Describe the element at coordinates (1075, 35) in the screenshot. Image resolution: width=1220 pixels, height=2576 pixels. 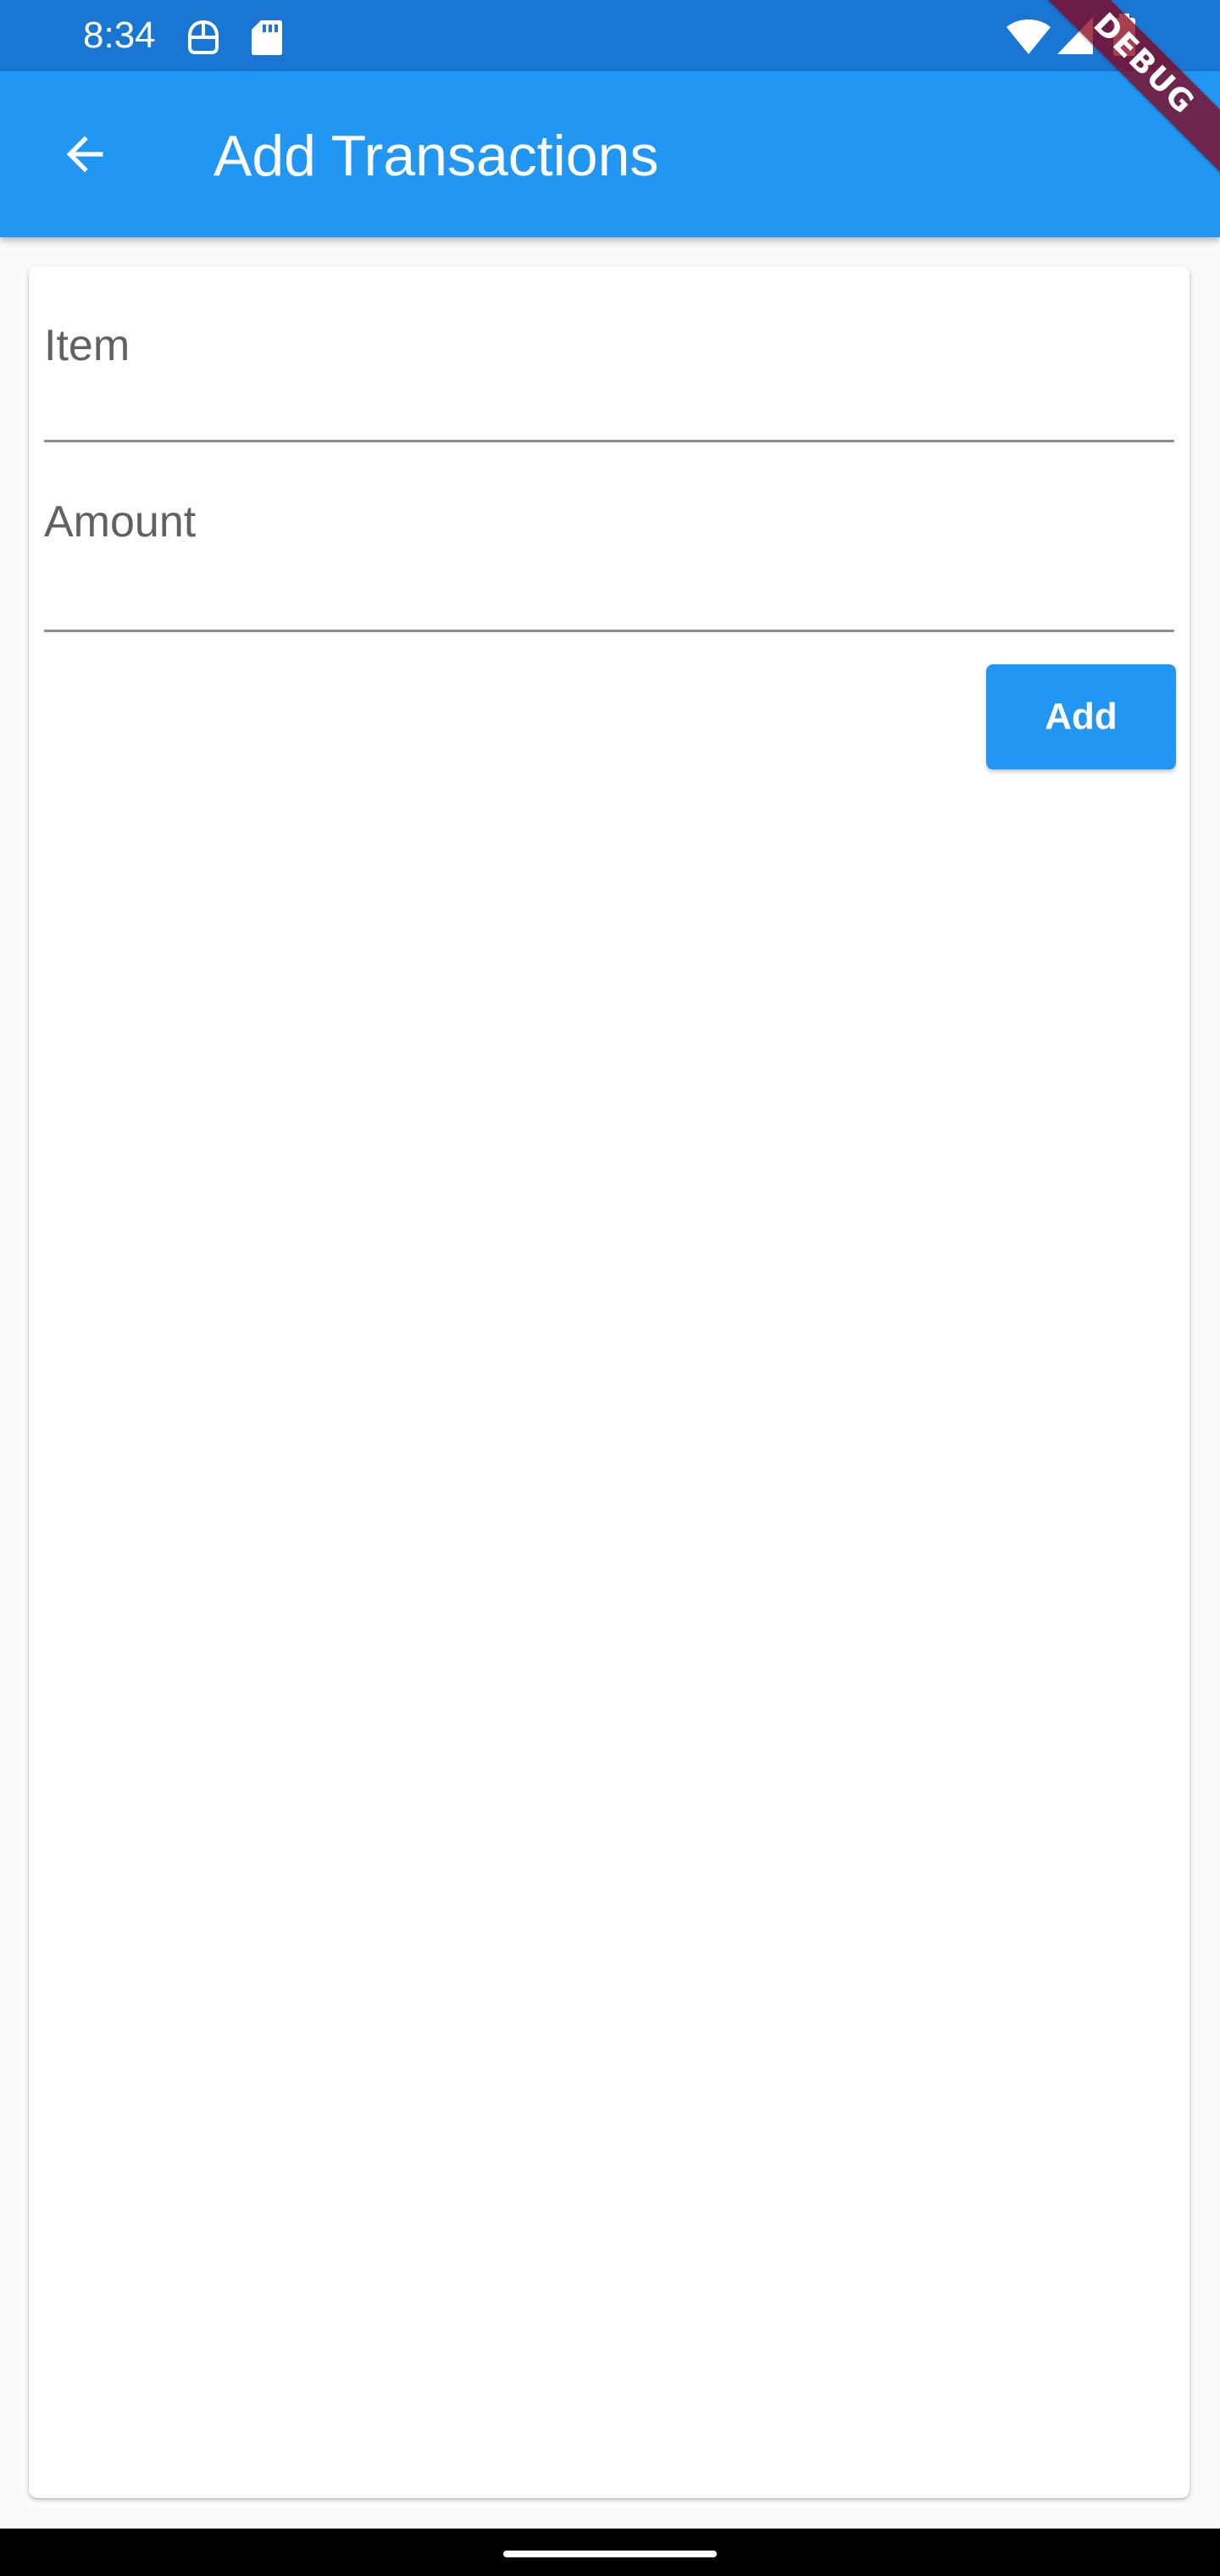
I see `signal-icon` at that location.